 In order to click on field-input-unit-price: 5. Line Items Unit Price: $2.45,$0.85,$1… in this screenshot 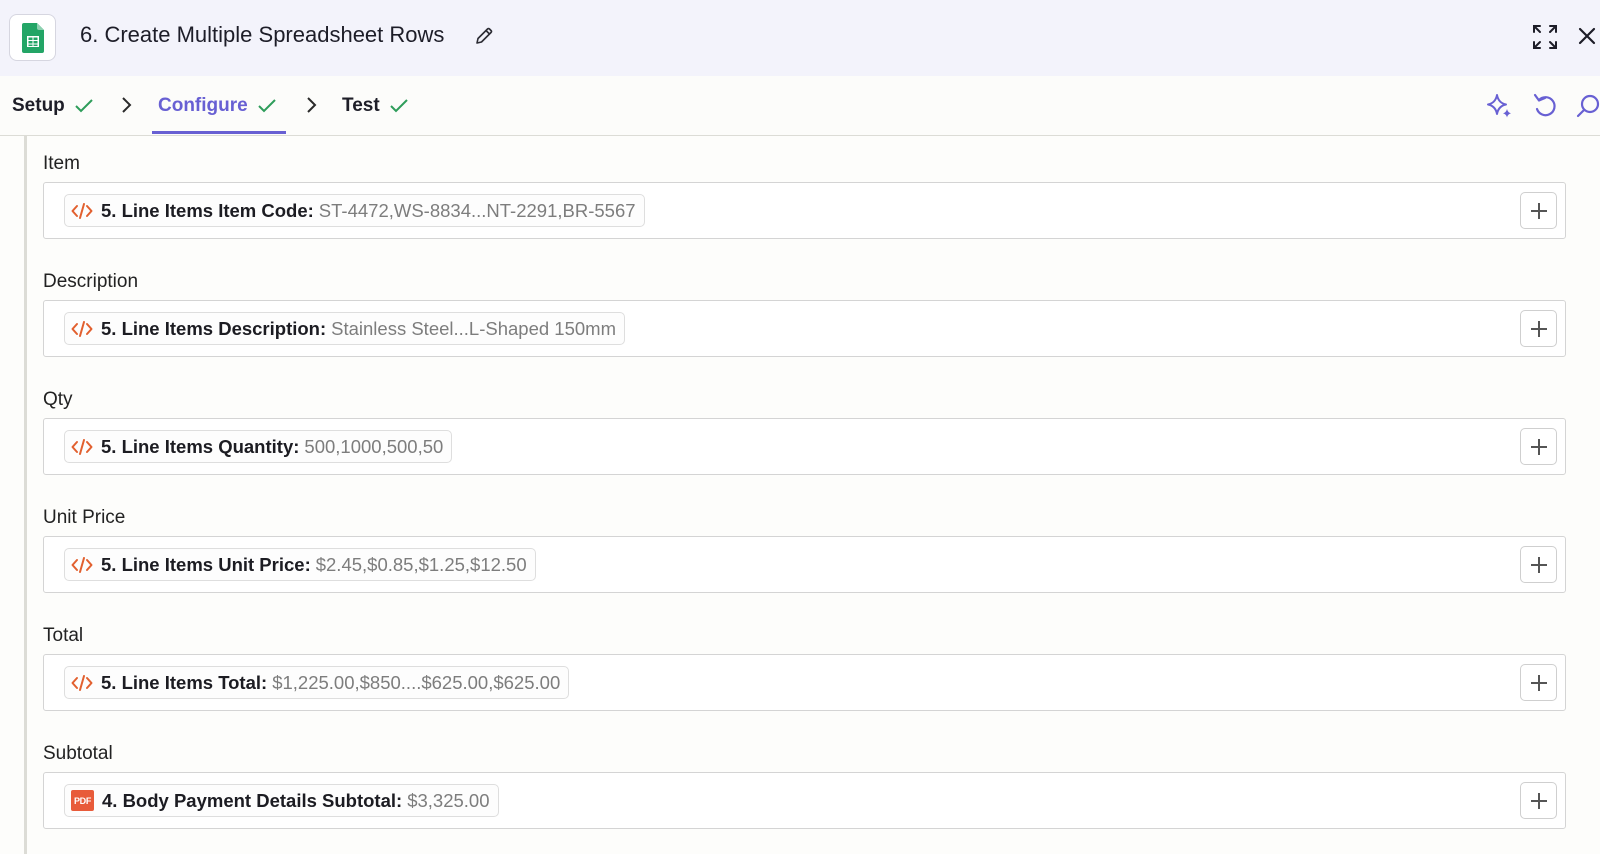, I will do `click(804, 564)`.